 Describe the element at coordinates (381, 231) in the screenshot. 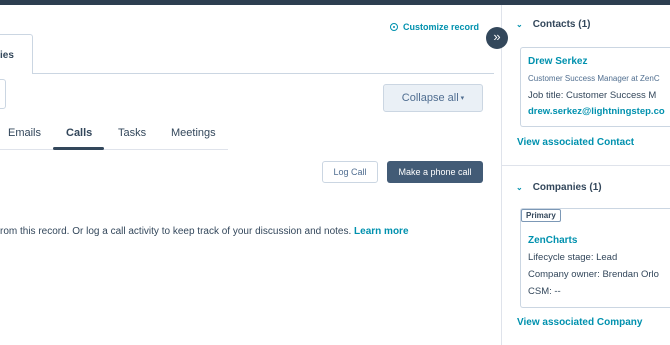

I see `learn-more-link: Learn more` at that location.